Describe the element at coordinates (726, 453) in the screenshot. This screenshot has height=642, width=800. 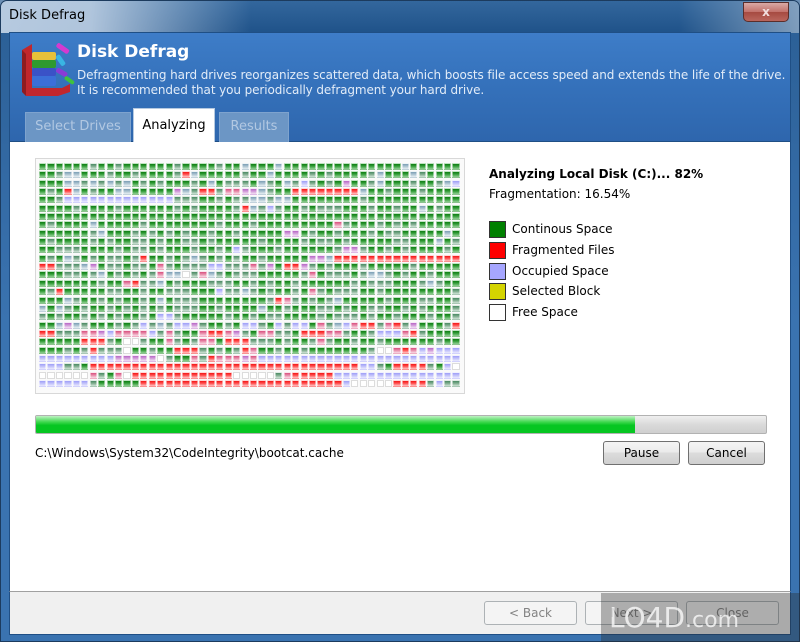
I see `cancel-button: Cancel` at that location.